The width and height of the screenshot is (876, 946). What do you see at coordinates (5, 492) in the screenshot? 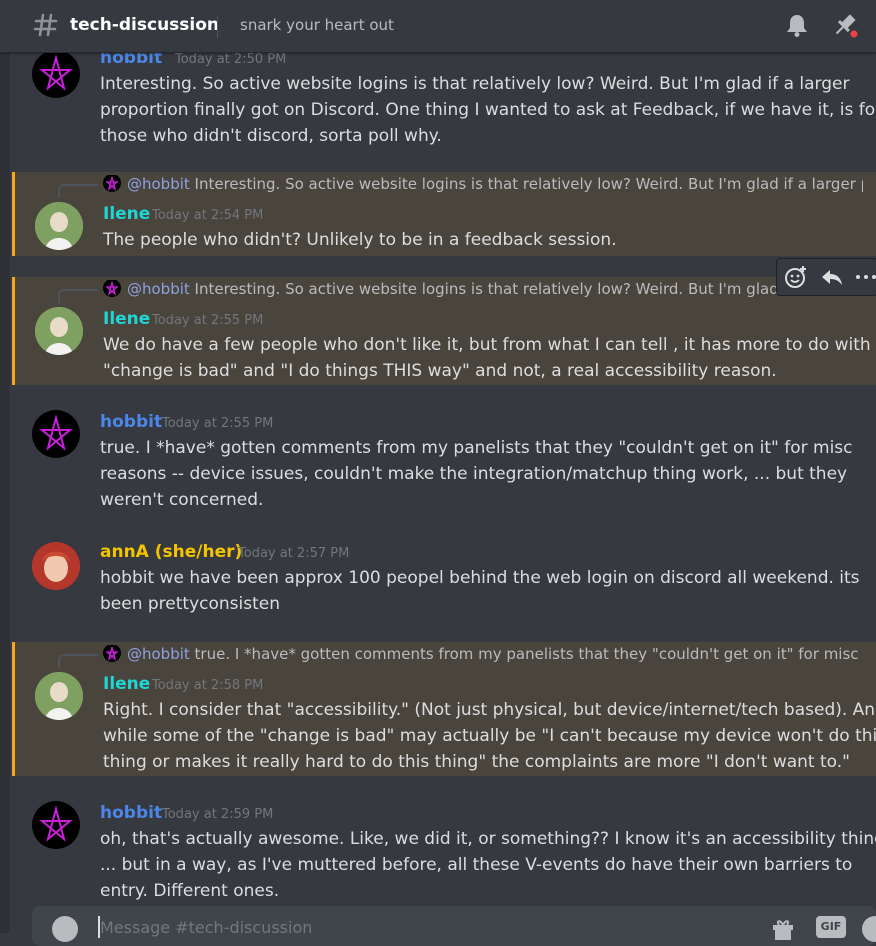
I see `server-list-edge` at bounding box center [5, 492].